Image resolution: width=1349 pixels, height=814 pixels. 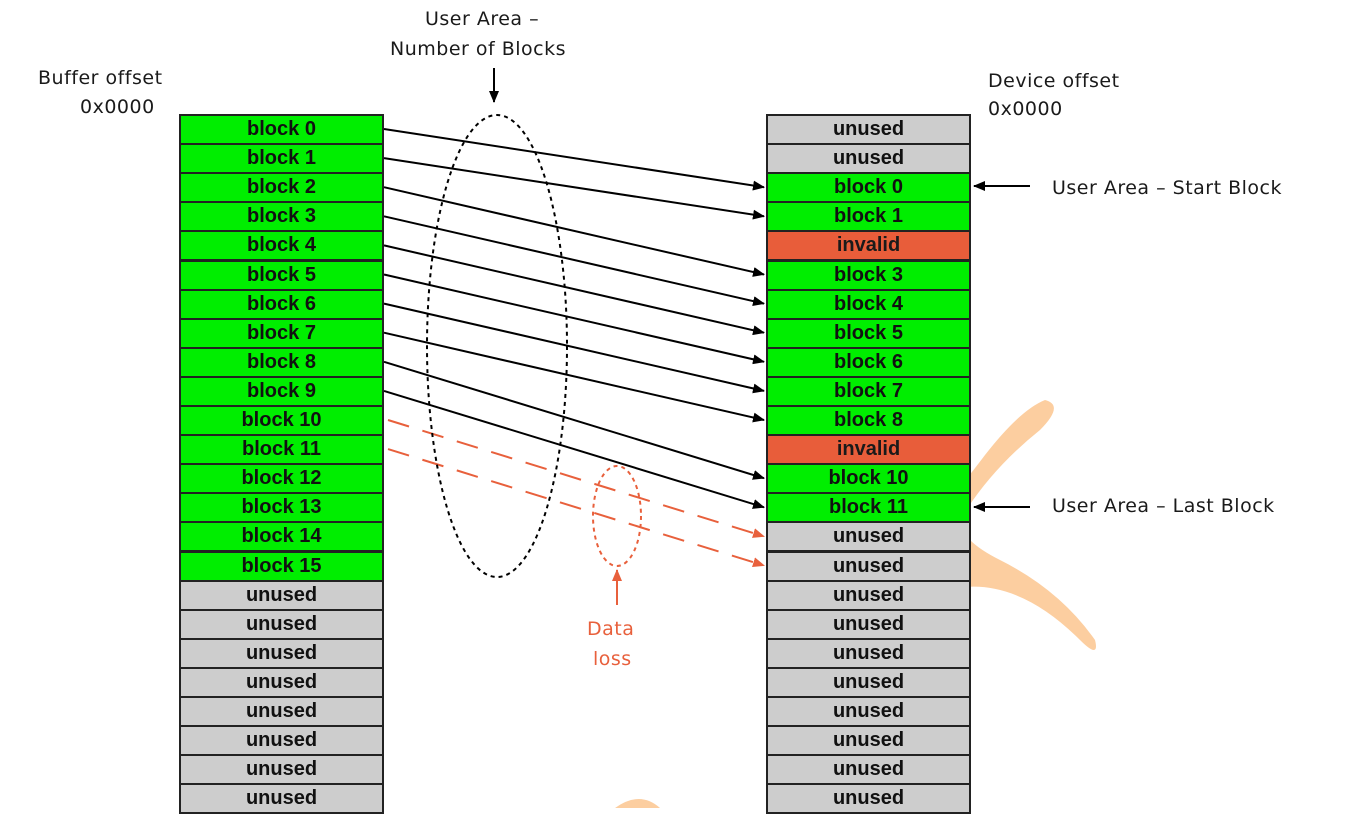 I want to click on number-of-blocks-ellipse, so click(x=497, y=346).